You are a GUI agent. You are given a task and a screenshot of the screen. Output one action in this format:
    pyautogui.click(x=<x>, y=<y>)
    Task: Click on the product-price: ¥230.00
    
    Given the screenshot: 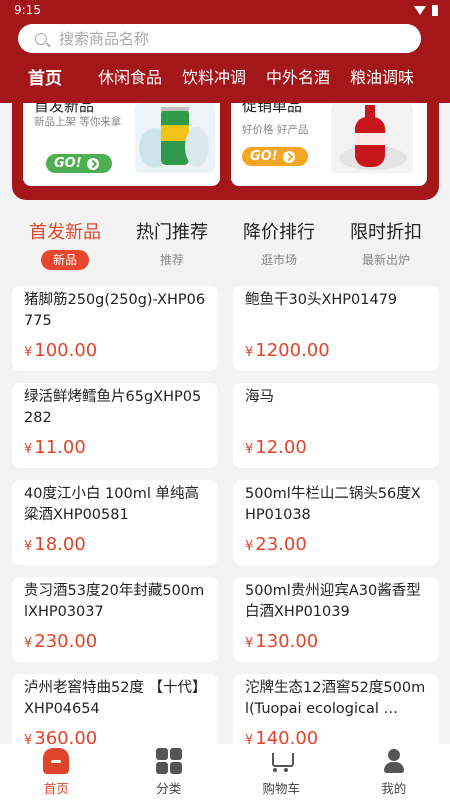 What is the action you would take?
    pyautogui.click(x=115, y=641)
    